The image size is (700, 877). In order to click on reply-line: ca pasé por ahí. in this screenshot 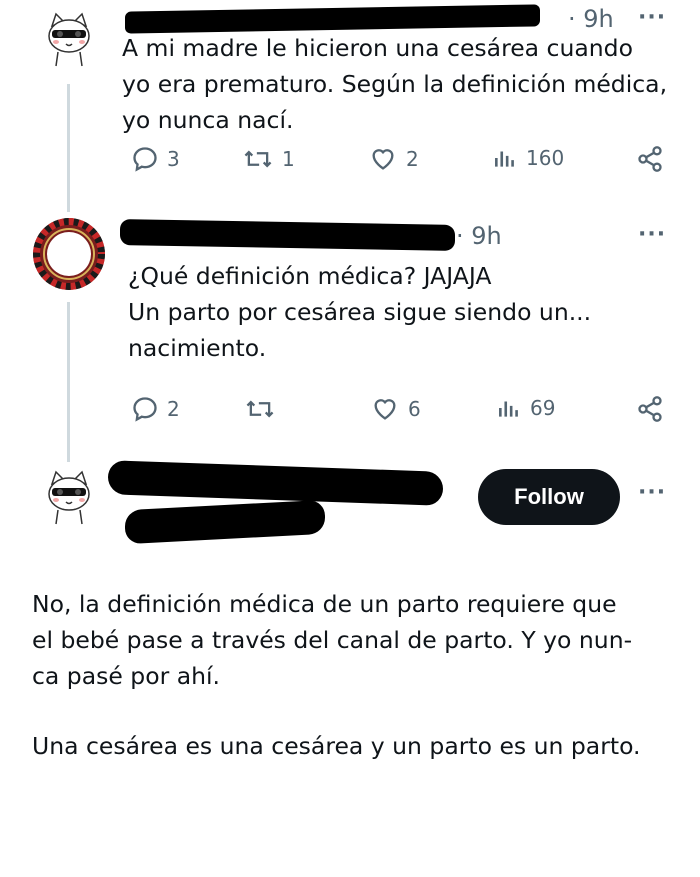, I will do `click(126, 676)`.